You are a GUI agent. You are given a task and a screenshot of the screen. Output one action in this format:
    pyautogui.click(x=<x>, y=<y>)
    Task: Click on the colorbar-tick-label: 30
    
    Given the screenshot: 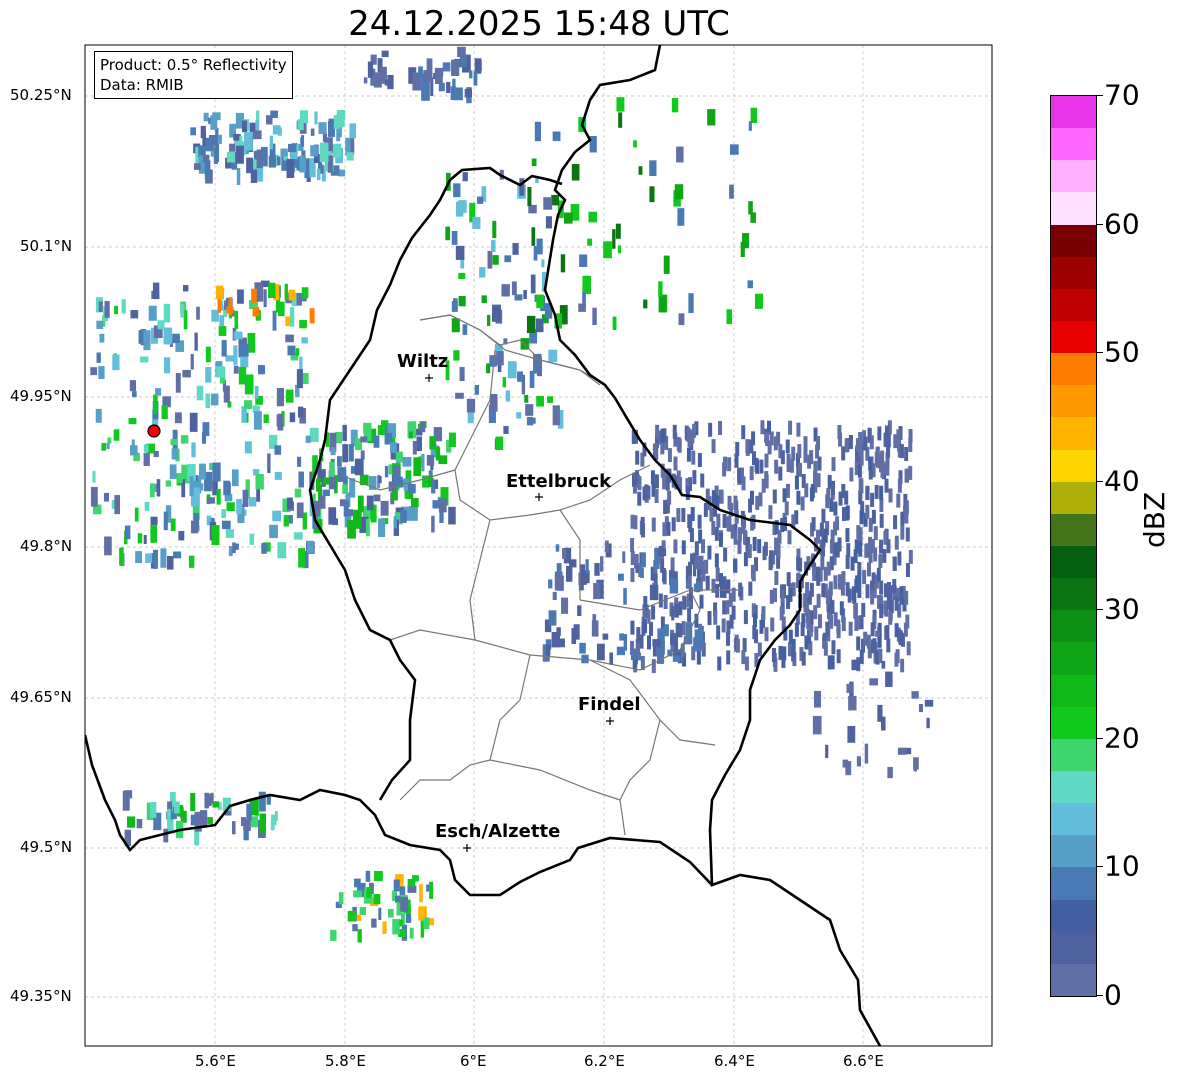 What is the action you would take?
    pyautogui.click(x=1122, y=609)
    